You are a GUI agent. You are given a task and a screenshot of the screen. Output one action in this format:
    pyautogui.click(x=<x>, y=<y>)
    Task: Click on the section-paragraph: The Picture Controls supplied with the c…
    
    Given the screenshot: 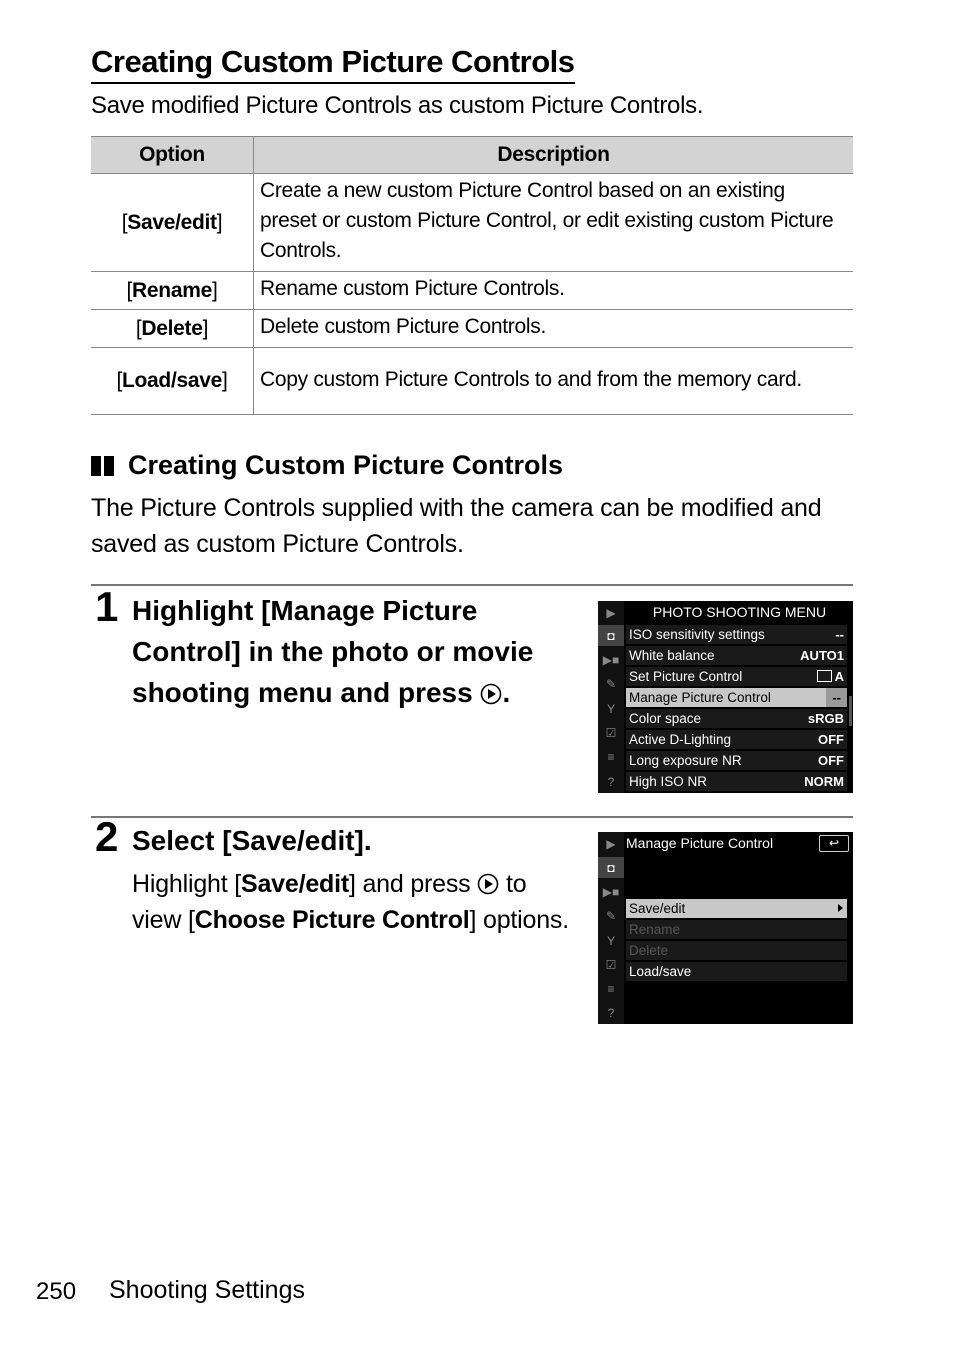 What is the action you would take?
    pyautogui.click(x=456, y=526)
    